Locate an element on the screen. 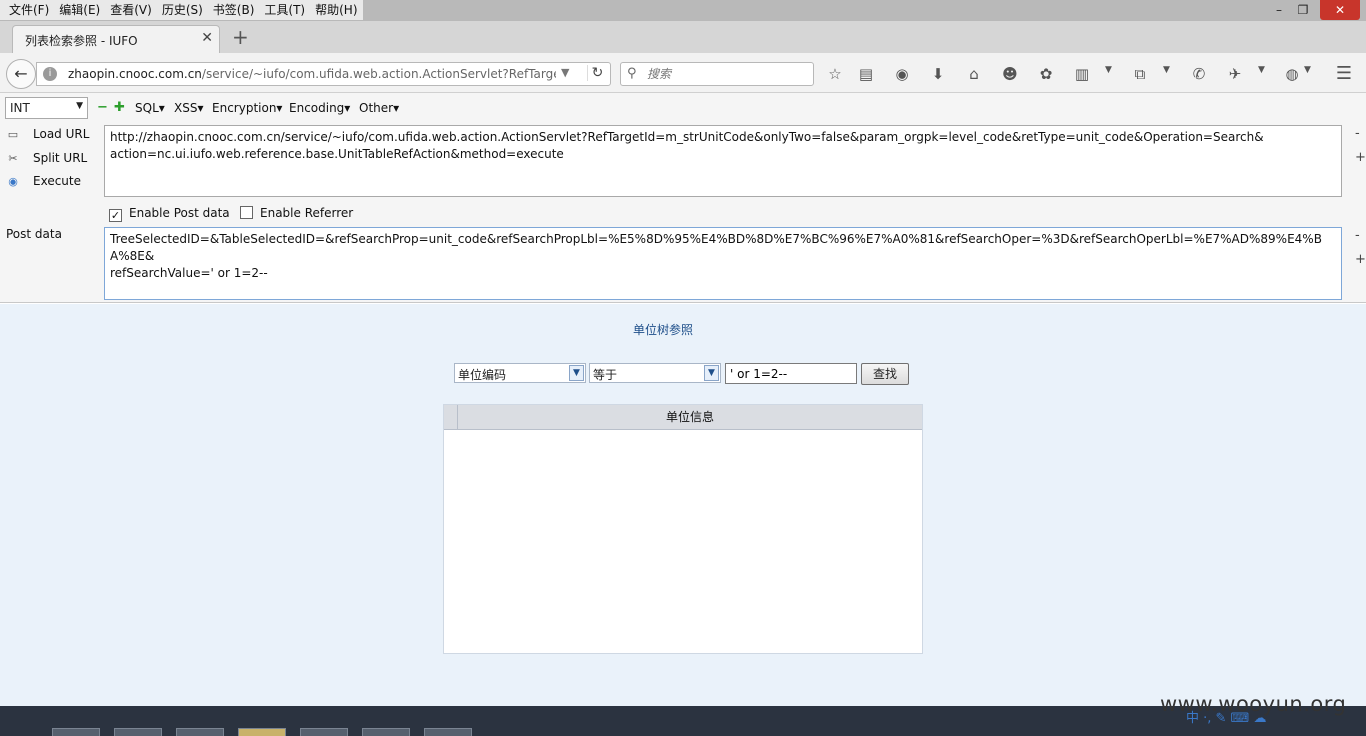 Image resolution: width=1366 pixels, height=736 pixels. search-input is located at coordinates (725, 74).